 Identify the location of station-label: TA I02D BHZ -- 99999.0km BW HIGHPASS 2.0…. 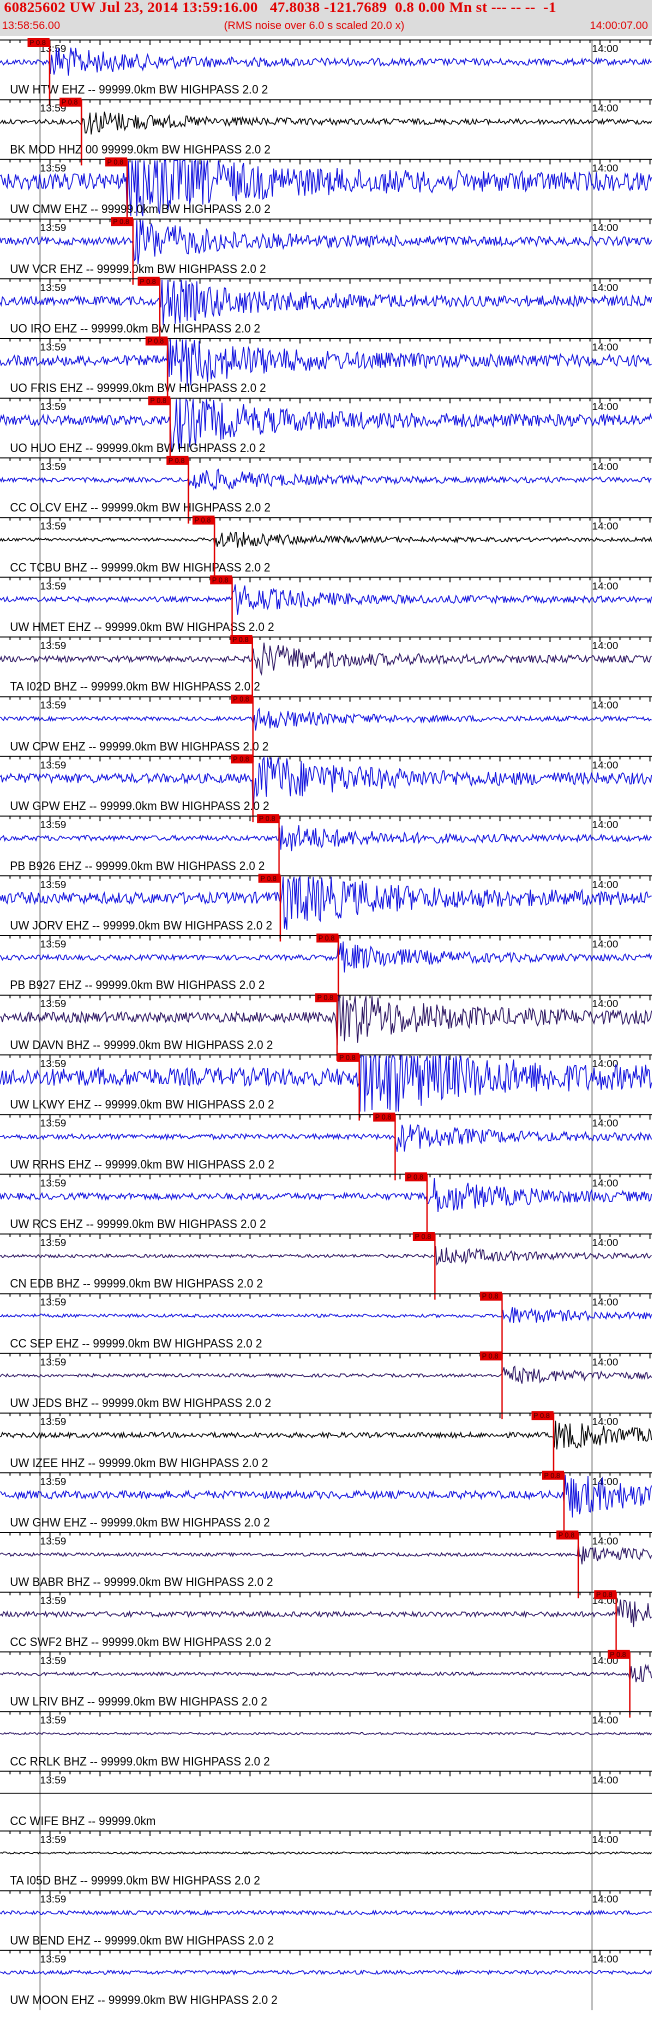
(135, 688).